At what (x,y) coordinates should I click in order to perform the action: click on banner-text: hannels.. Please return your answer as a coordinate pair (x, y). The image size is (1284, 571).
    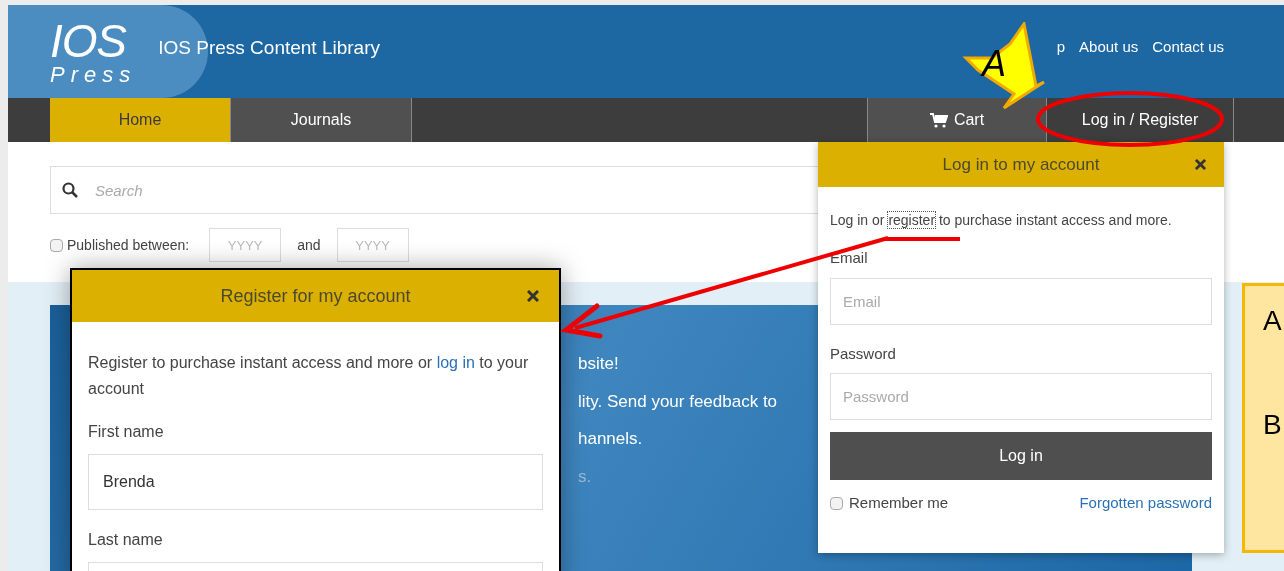
    Looking at the image, I should click on (610, 439).